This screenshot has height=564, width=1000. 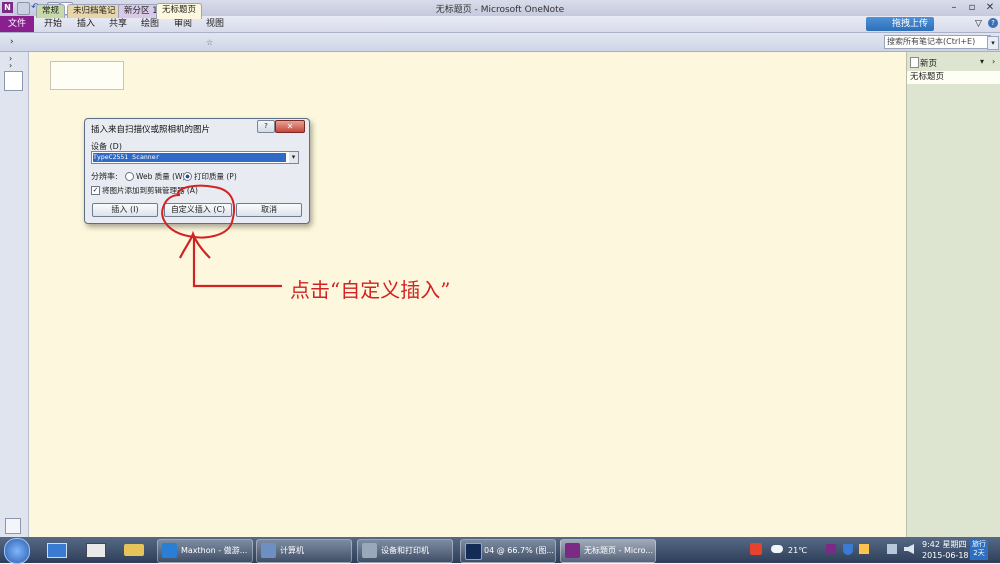 I want to click on maxthon-icon, so click(x=169, y=550).